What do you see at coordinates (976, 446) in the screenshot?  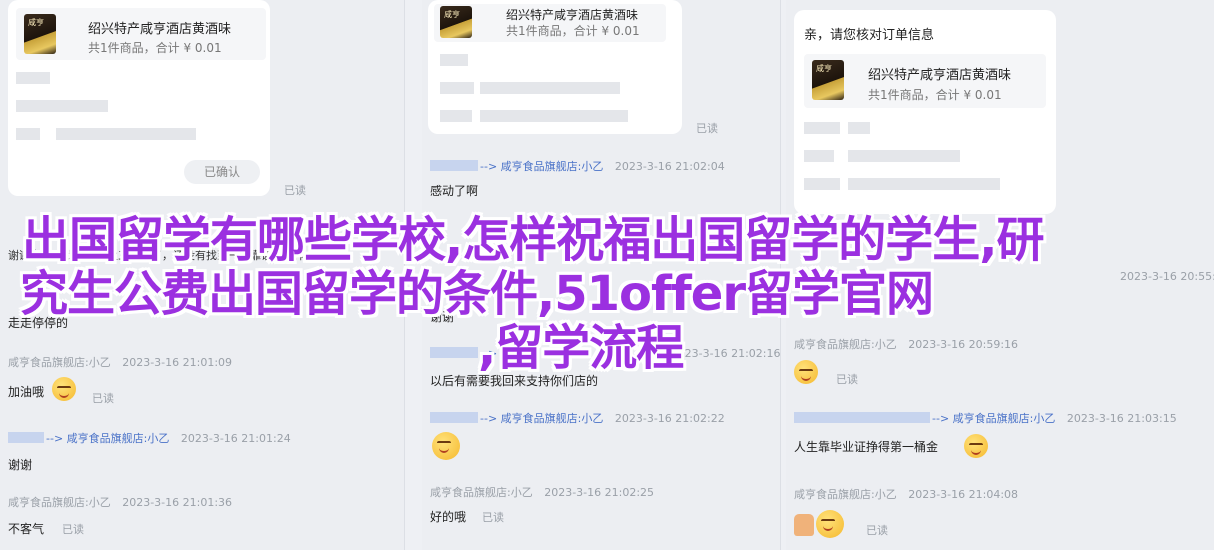 I see `sweat-emoji-icon` at bounding box center [976, 446].